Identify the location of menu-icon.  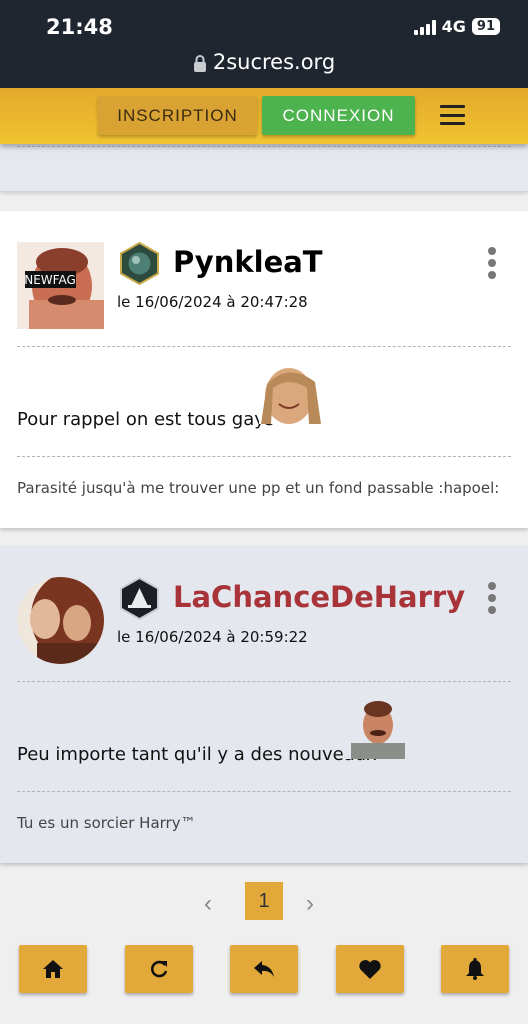
(452, 115).